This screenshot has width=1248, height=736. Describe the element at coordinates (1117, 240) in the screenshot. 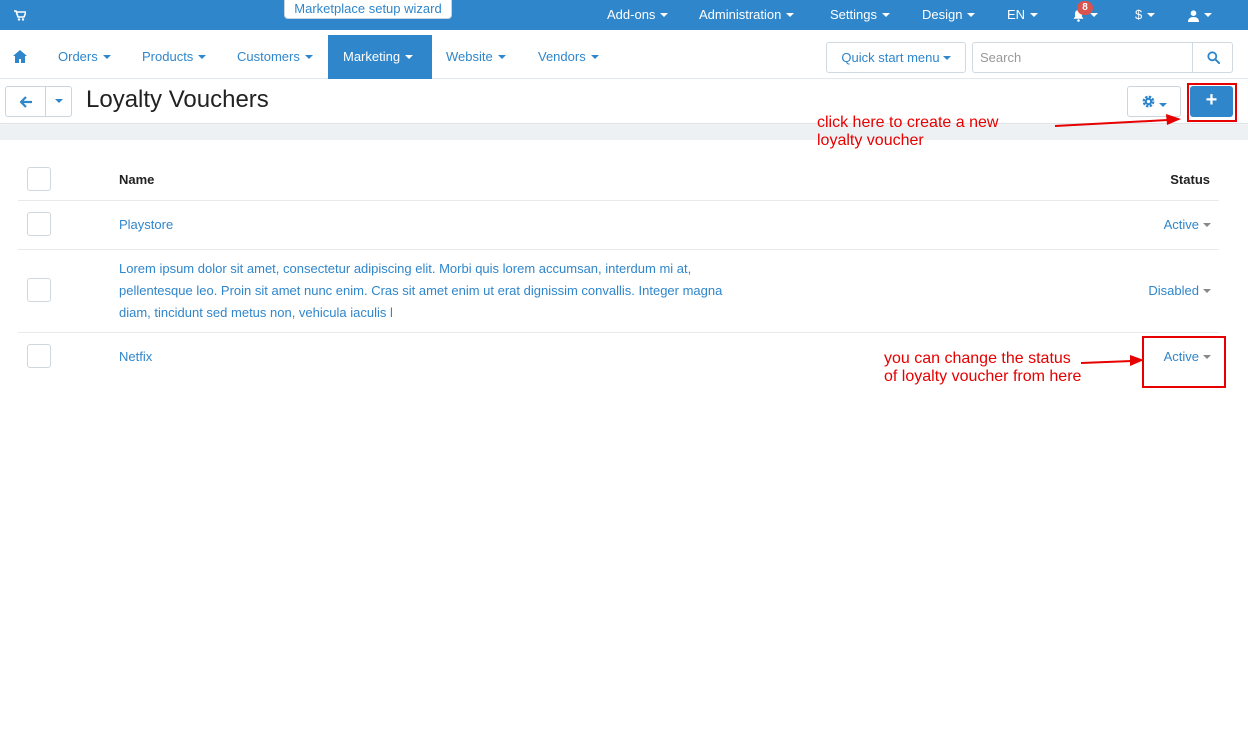

I see `annotation-arrows` at that location.